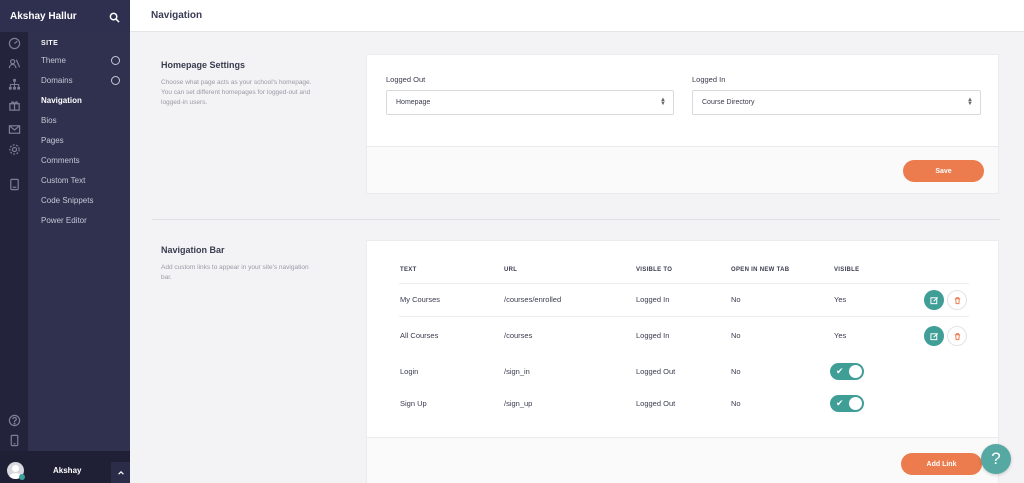  What do you see at coordinates (654, 270) in the screenshot?
I see `column-header-visible-to: VISIBLE TO` at bounding box center [654, 270].